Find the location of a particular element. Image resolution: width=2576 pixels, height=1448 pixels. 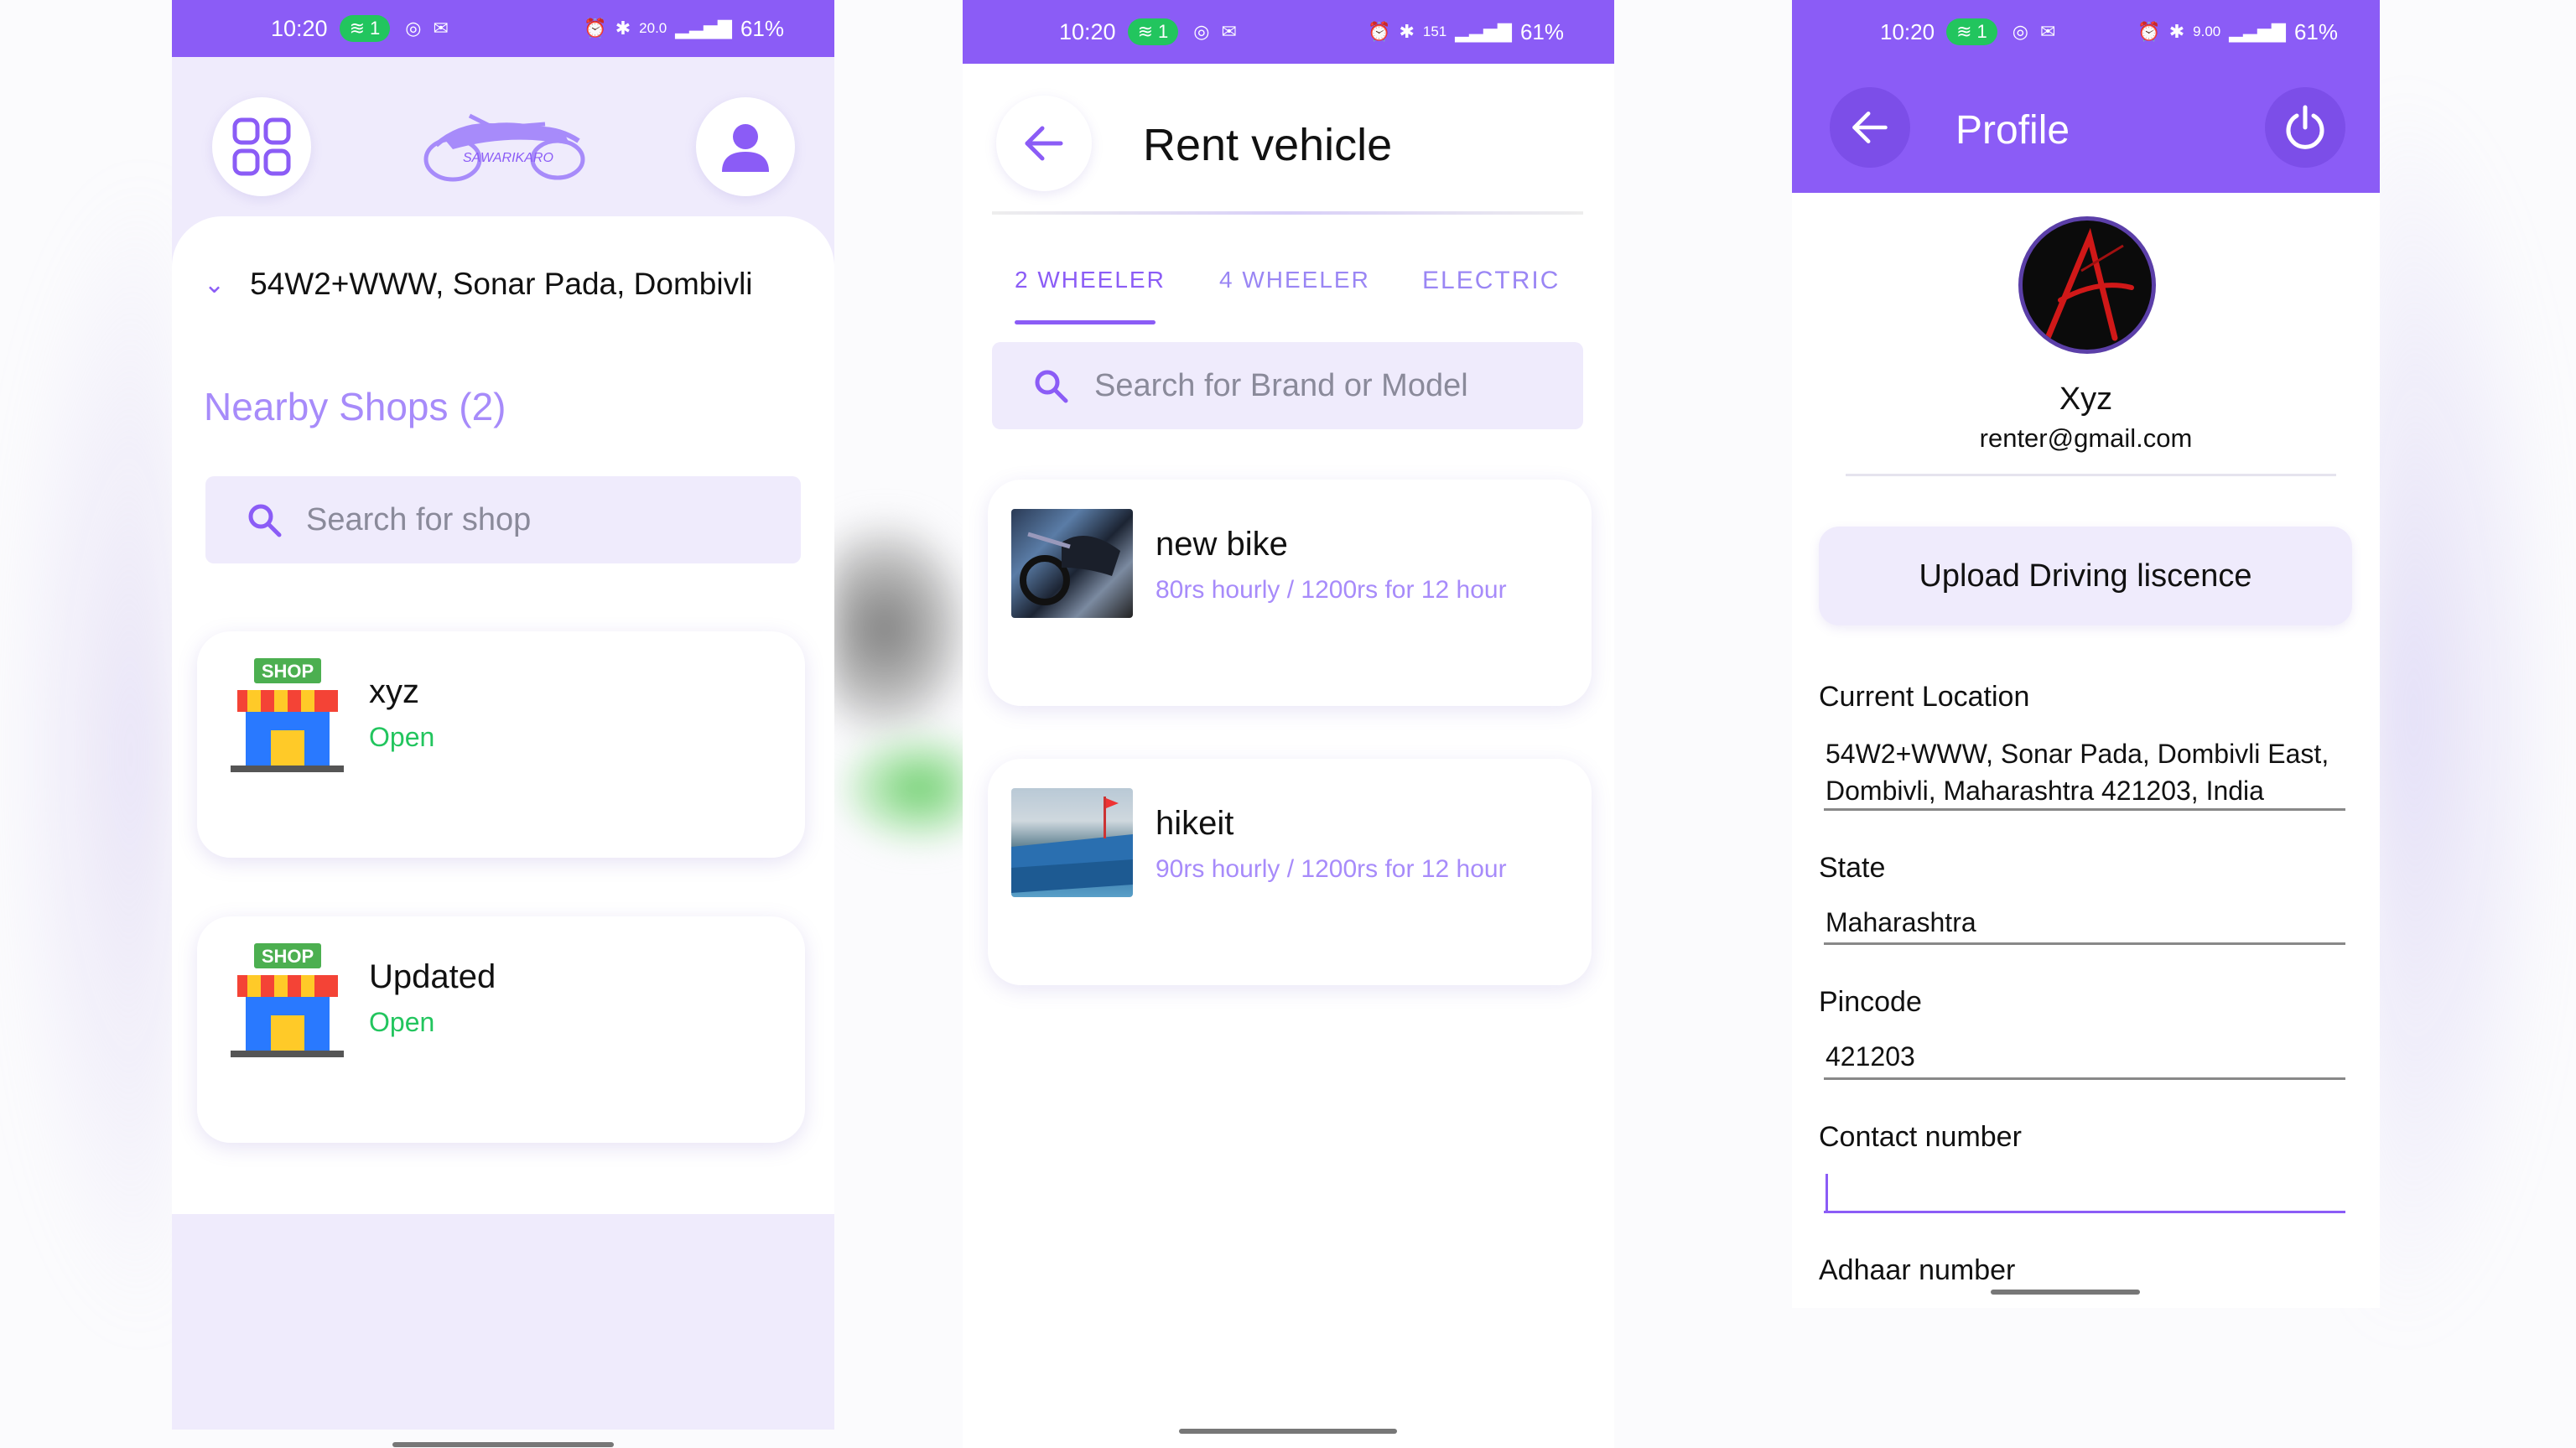

shop-search-input: Search for shop is located at coordinates (503, 519).